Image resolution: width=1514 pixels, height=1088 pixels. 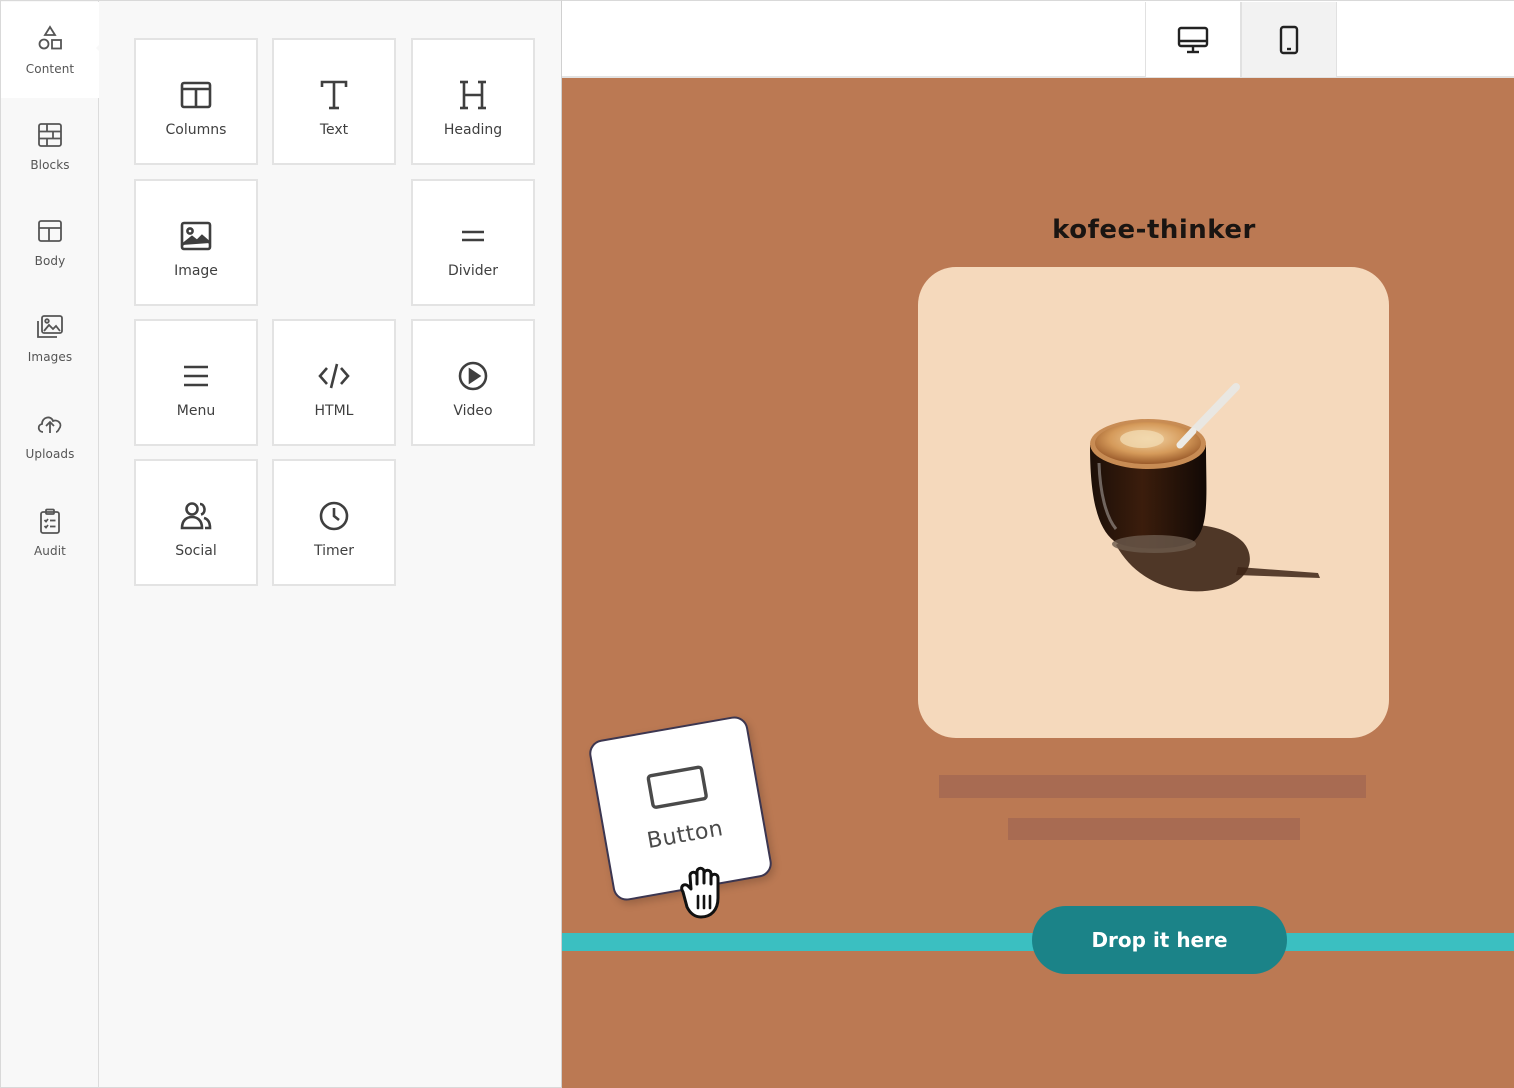 I want to click on blocks-icon, so click(x=50, y=135).